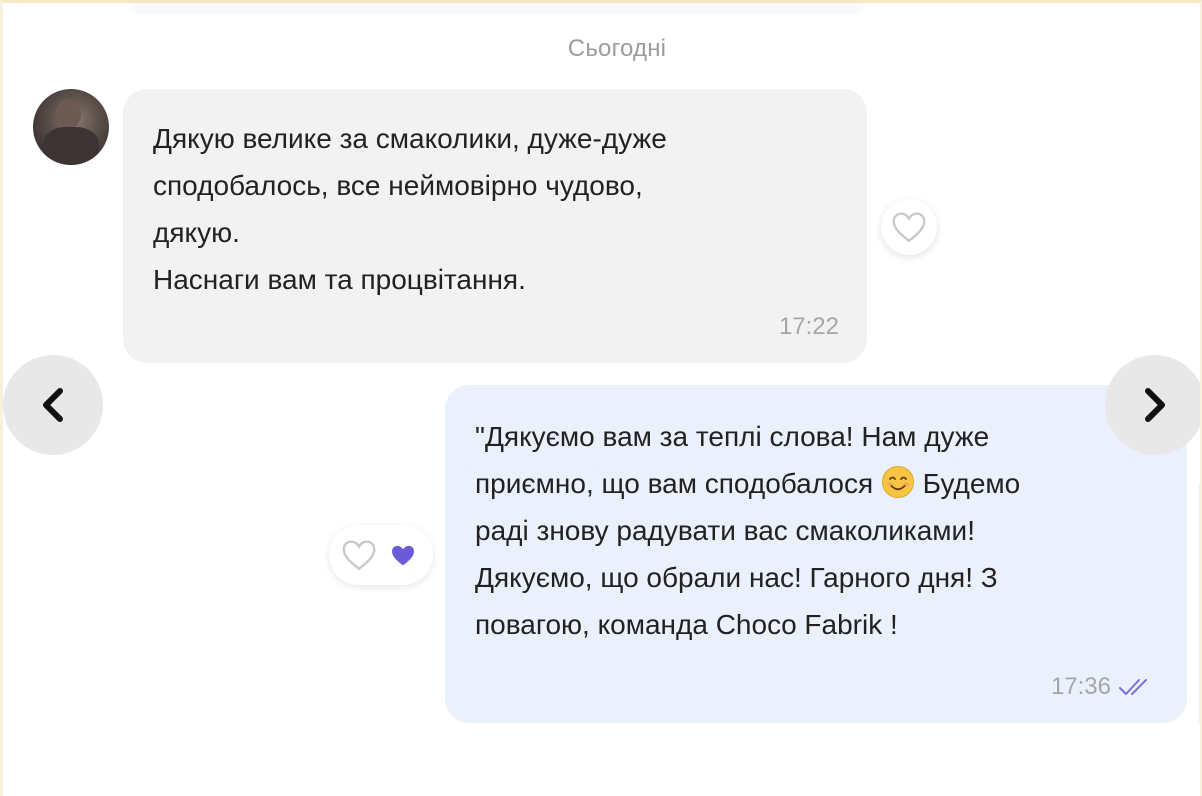  I want to click on chevron-left-icon, so click(53, 405).